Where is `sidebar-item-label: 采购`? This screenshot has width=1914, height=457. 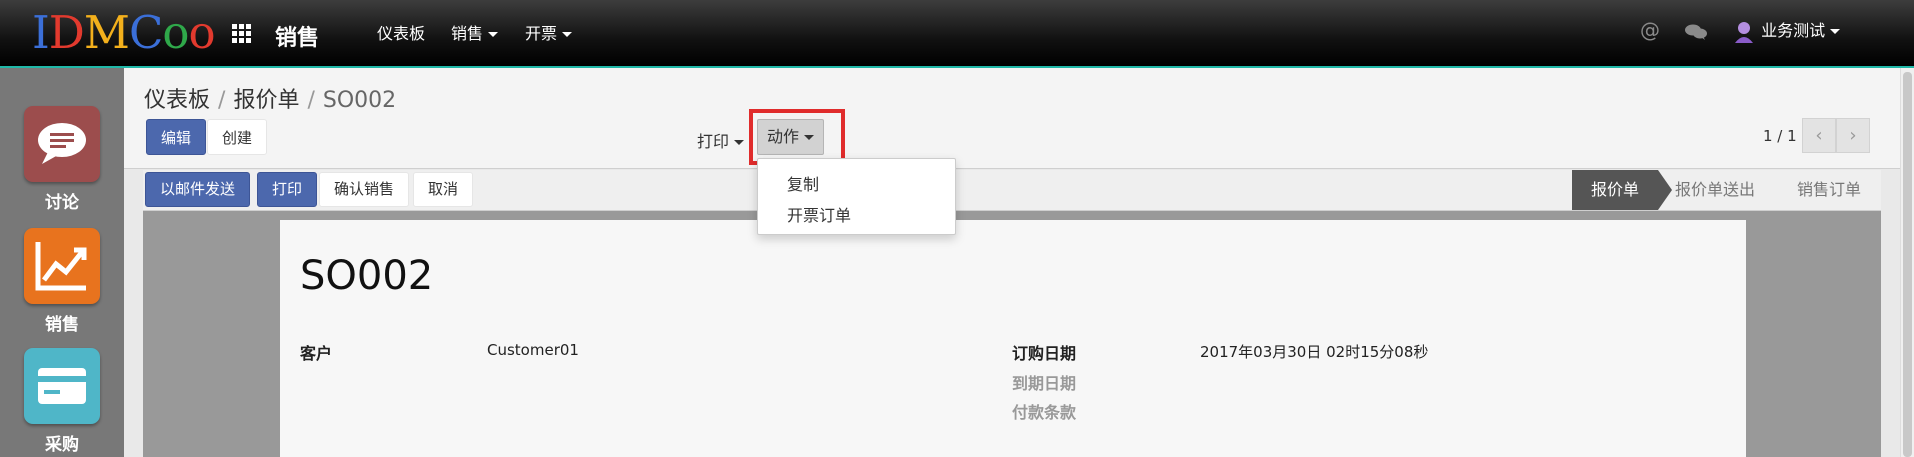 sidebar-item-label: 采购 is located at coordinates (62, 445).